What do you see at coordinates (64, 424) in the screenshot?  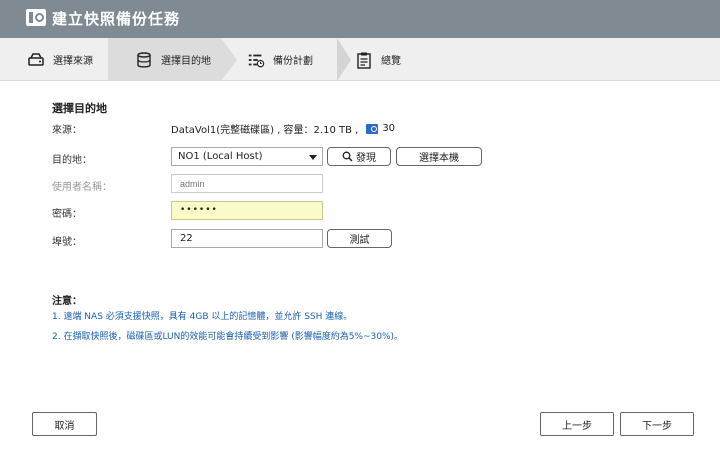 I see `cancel-button: 取消` at bounding box center [64, 424].